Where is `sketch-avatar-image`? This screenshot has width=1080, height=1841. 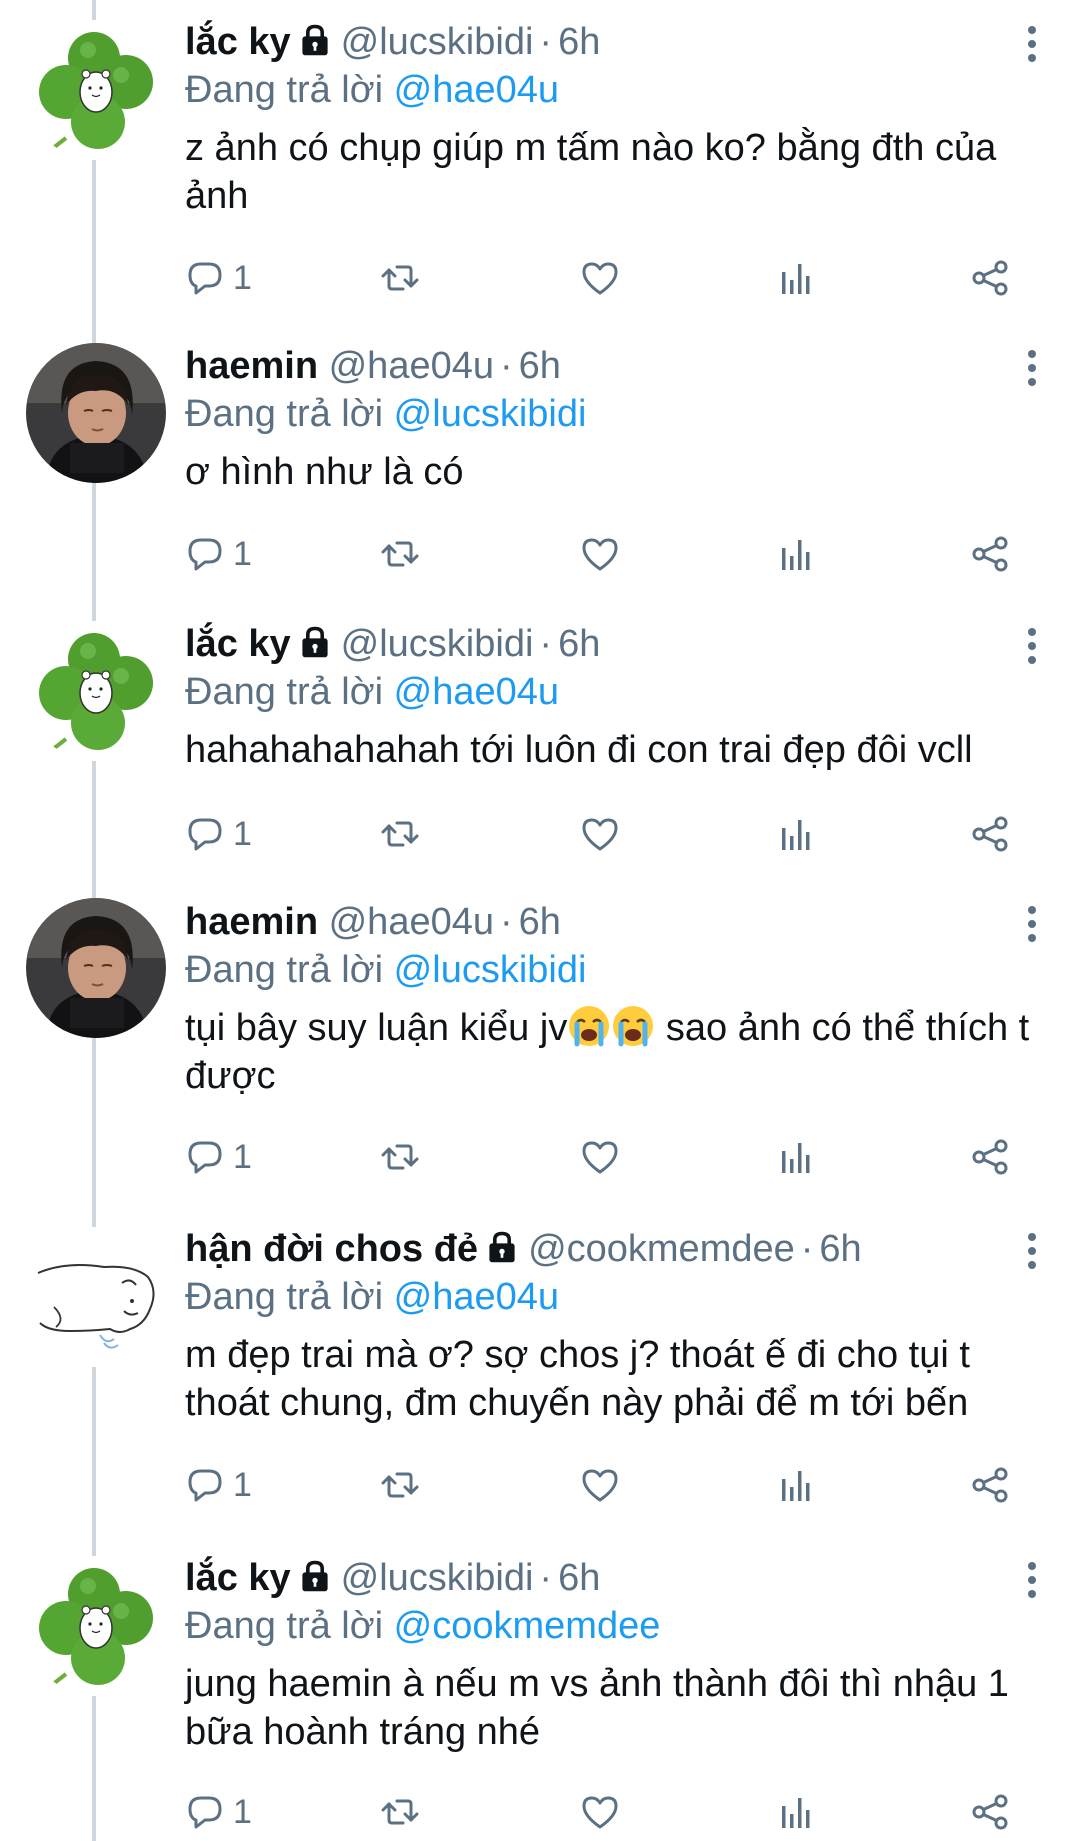
sketch-avatar-image is located at coordinates (96, 1297).